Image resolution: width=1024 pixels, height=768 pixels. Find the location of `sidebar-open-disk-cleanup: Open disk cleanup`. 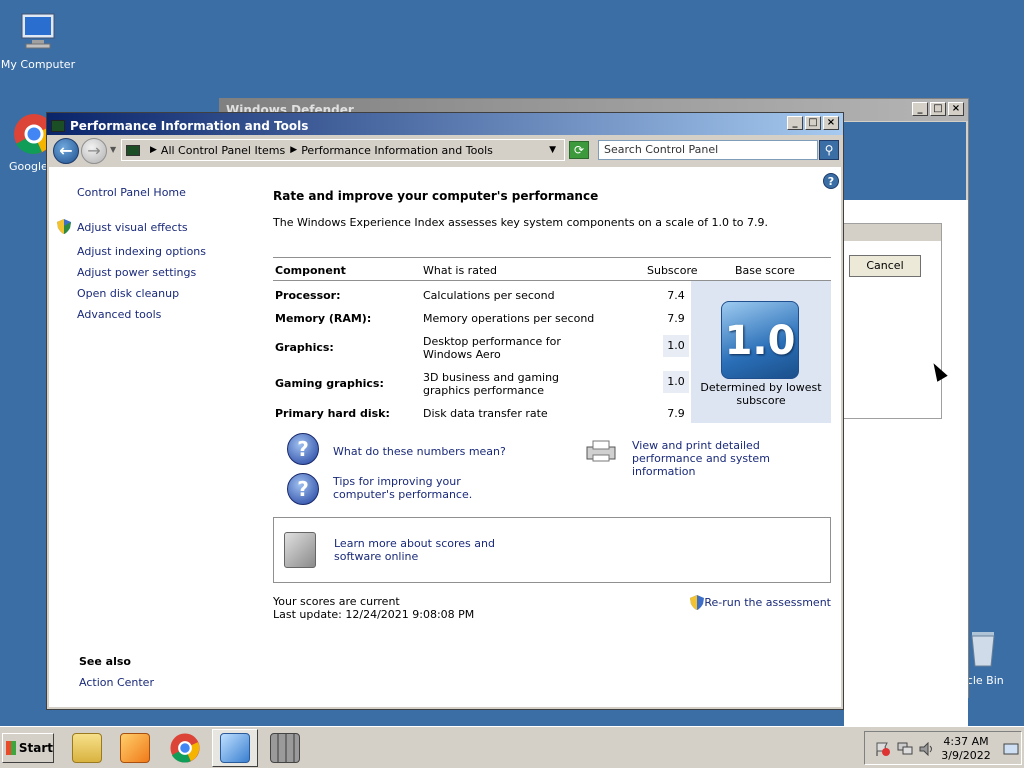

sidebar-open-disk-cleanup: Open disk cleanup is located at coordinates (128, 293).